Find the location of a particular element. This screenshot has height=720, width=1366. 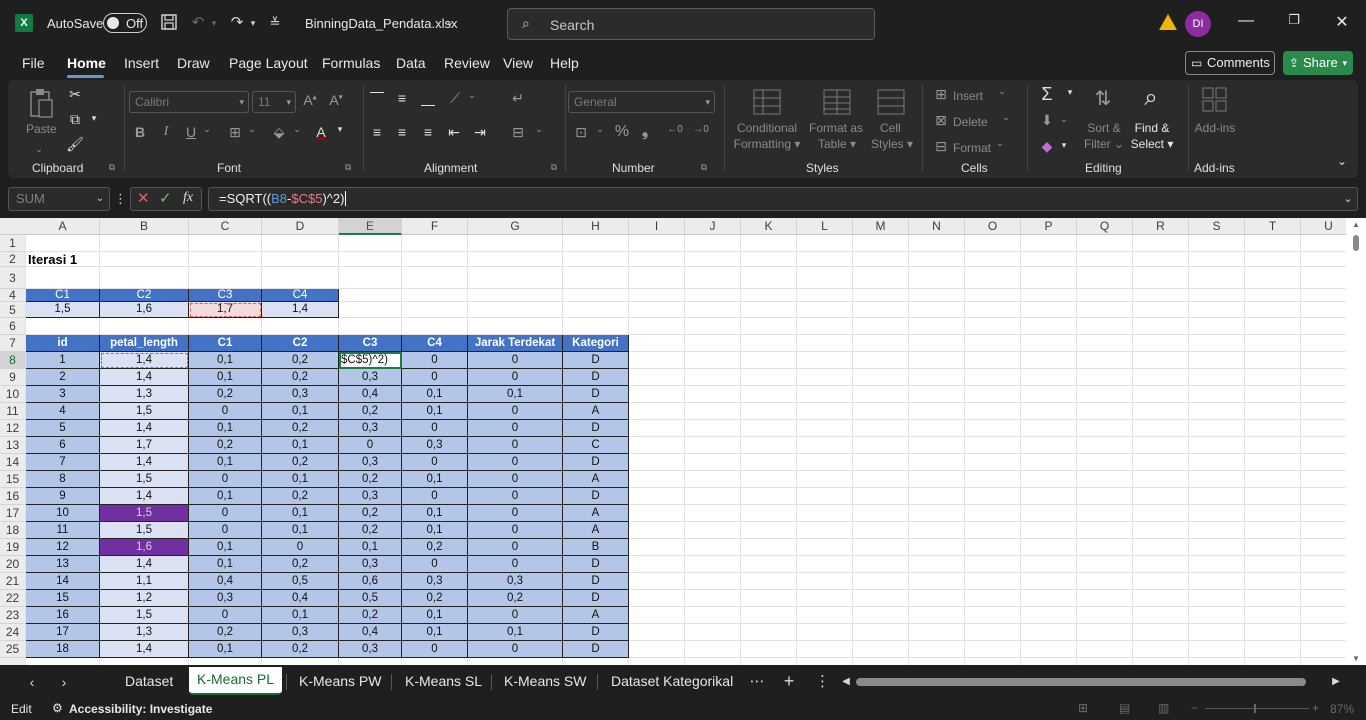

collapse-ribbon-icon: ⌄ is located at coordinates (1342, 161).